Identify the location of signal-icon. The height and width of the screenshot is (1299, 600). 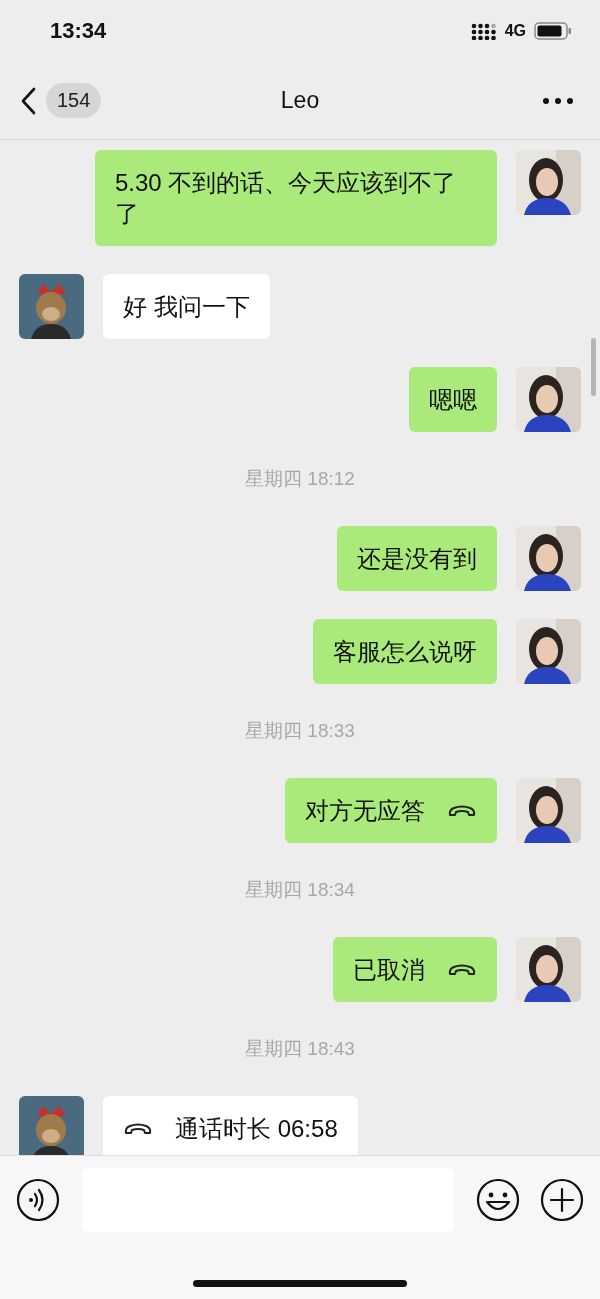
(483, 31).